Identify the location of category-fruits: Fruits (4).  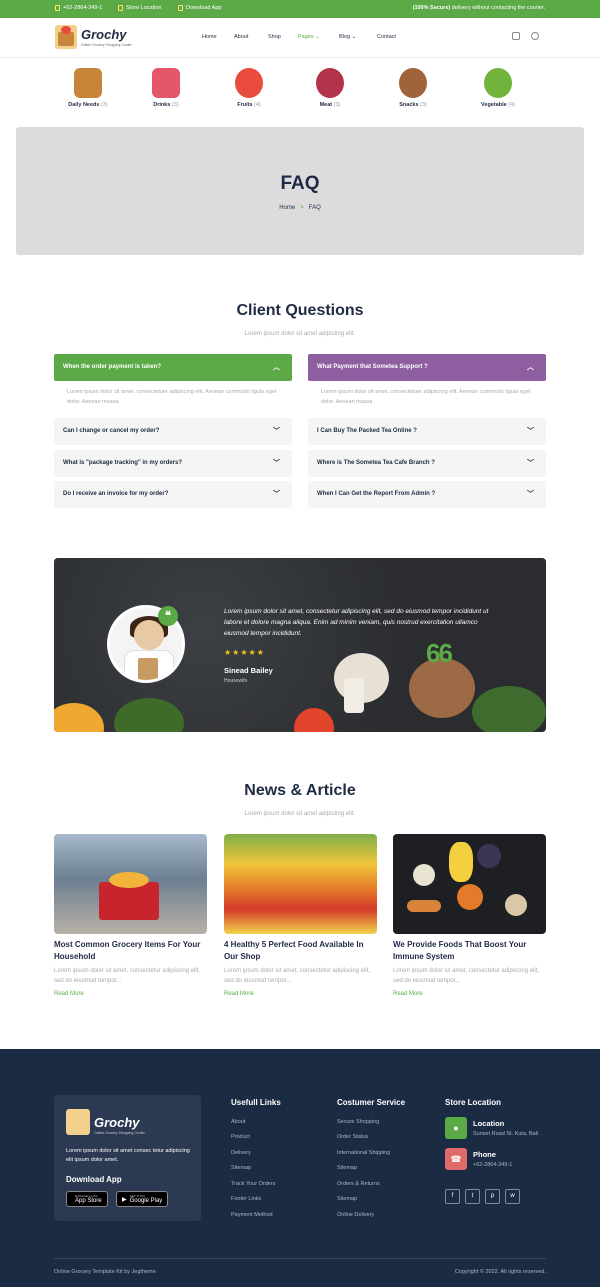
(249, 88).